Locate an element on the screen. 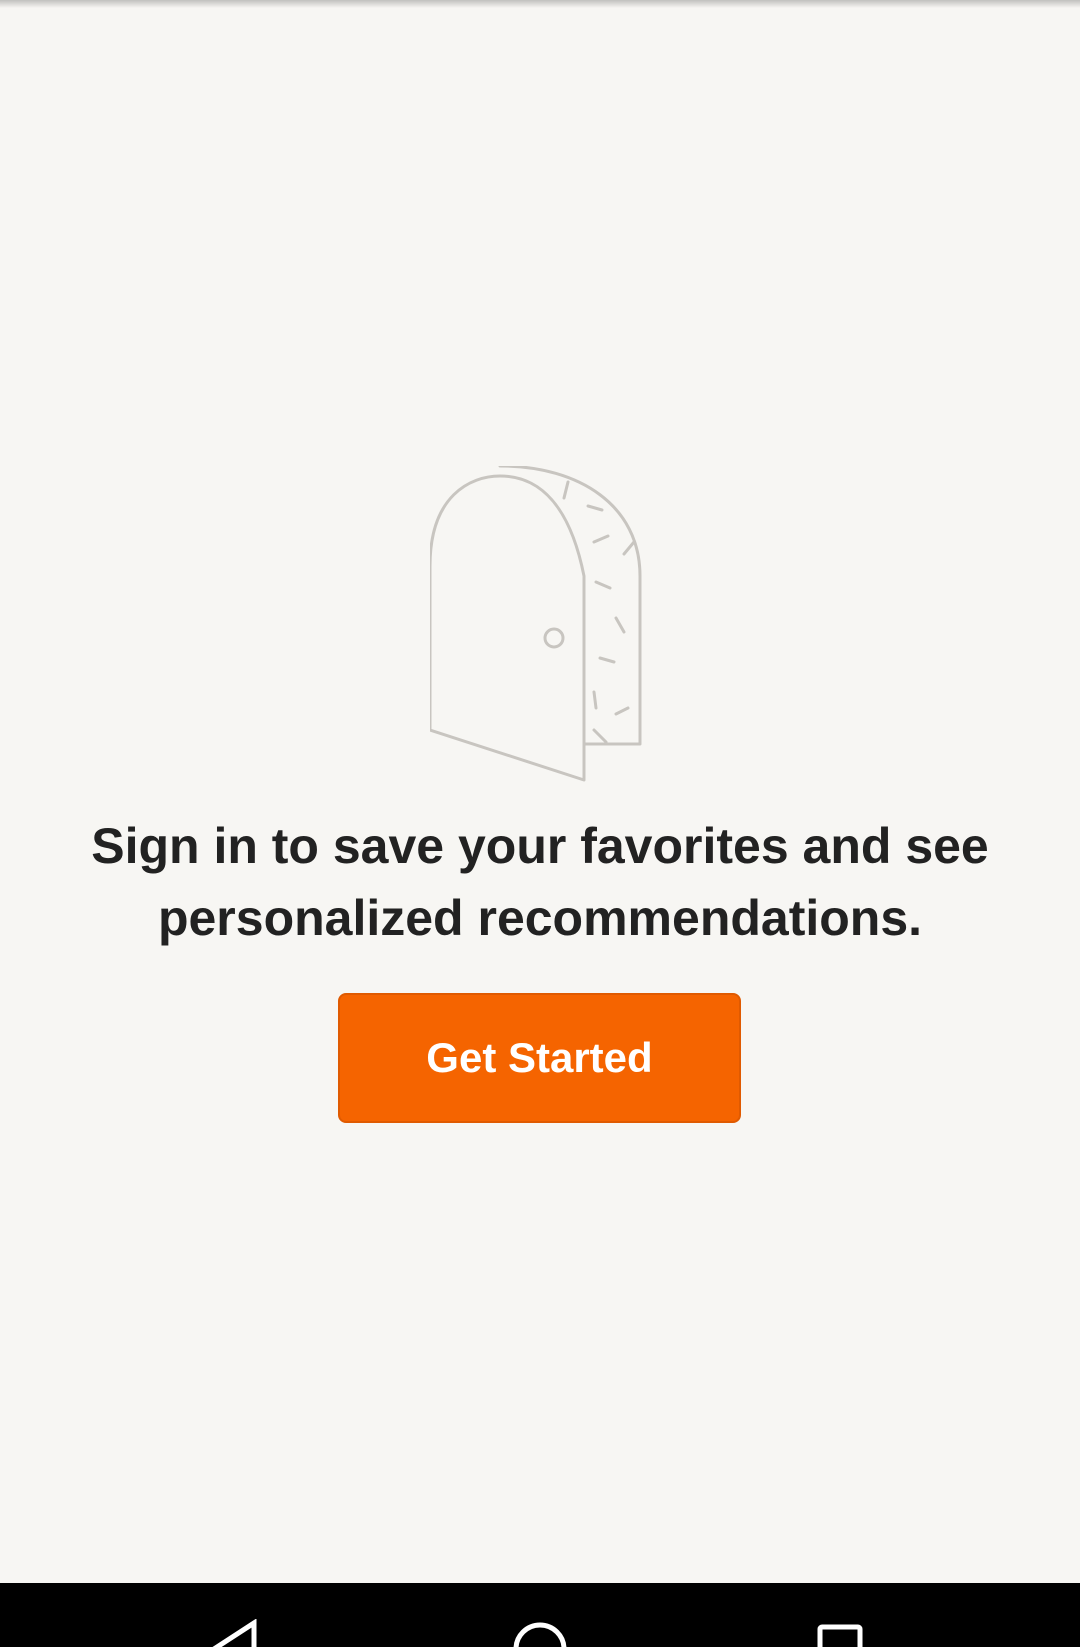 This screenshot has height=1647, width=1080. get-started-button: Get Started is located at coordinates (539, 1058).